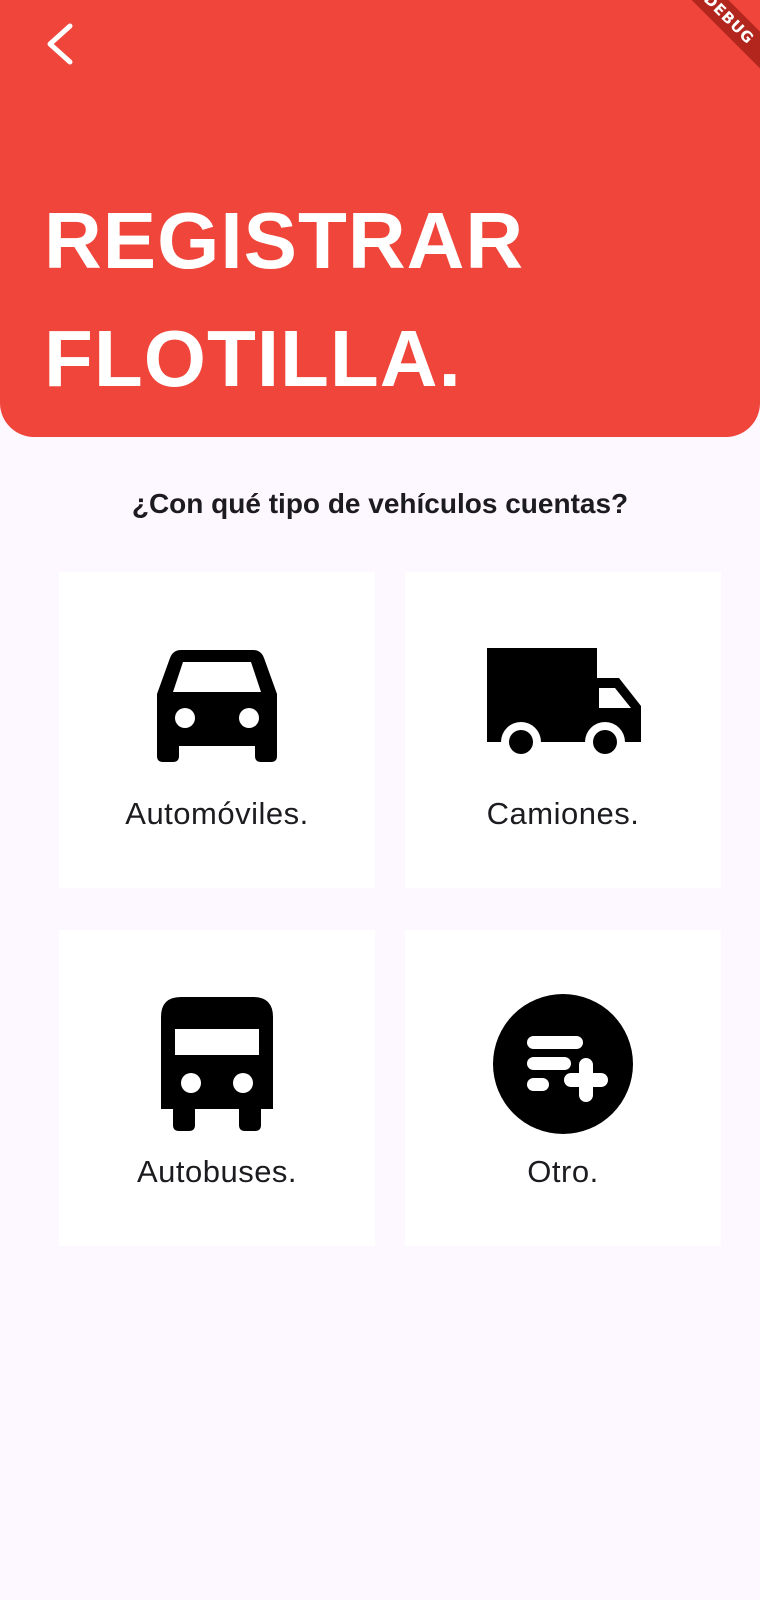 Image resolution: width=760 pixels, height=1600 pixels. I want to click on bus-icon, so click(217, 1064).